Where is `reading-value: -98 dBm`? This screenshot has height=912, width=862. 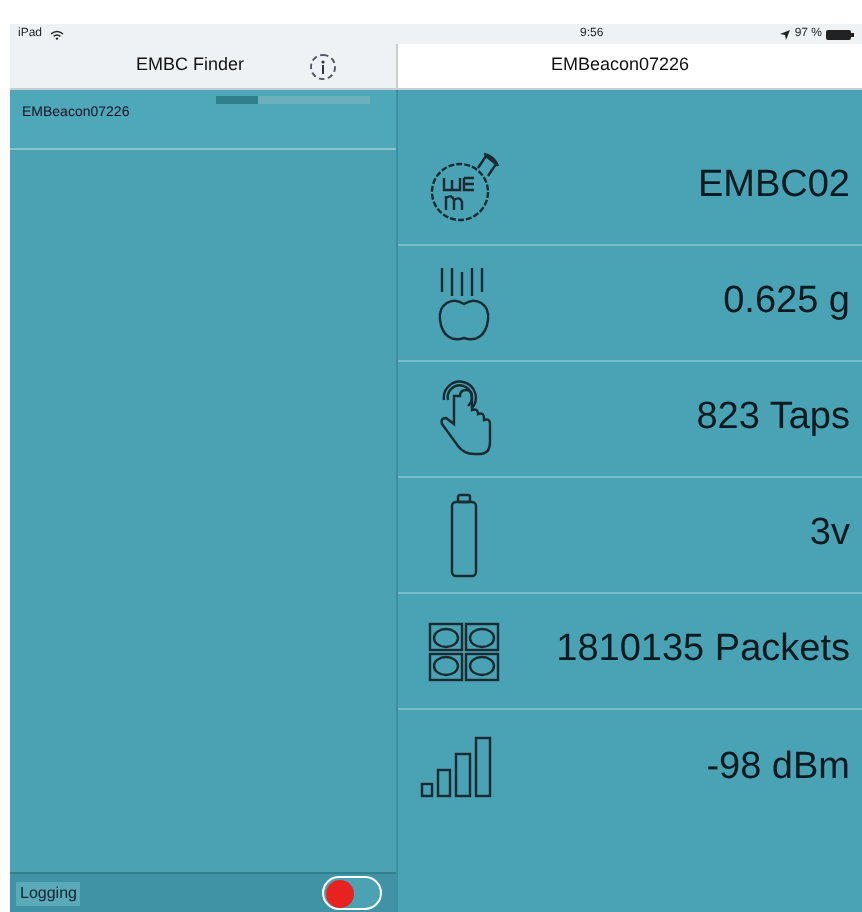
reading-value: -98 dBm is located at coordinates (778, 767).